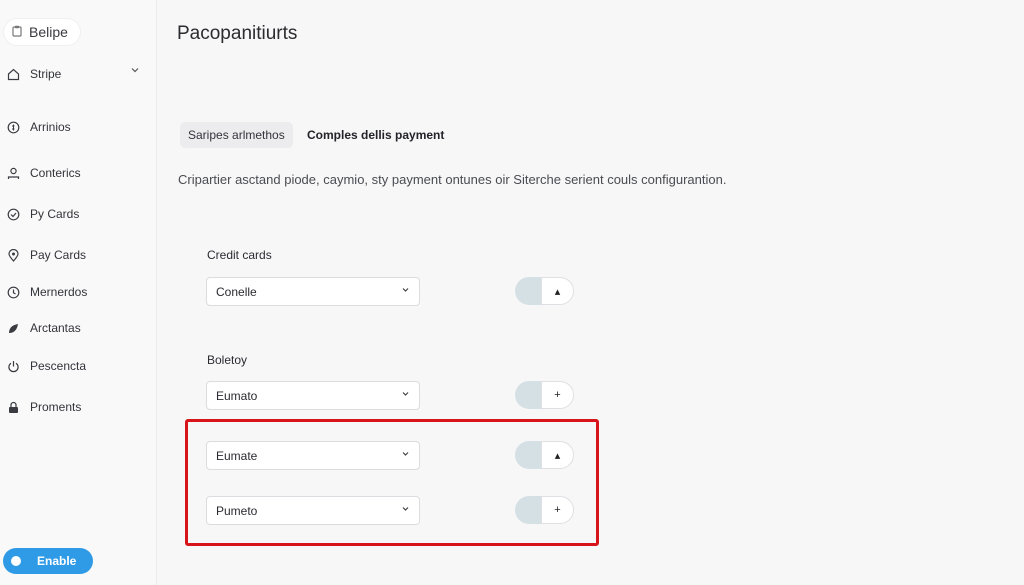  What do you see at coordinates (237, 455) in the screenshot?
I see `select-value: Eumate` at bounding box center [237, 455].